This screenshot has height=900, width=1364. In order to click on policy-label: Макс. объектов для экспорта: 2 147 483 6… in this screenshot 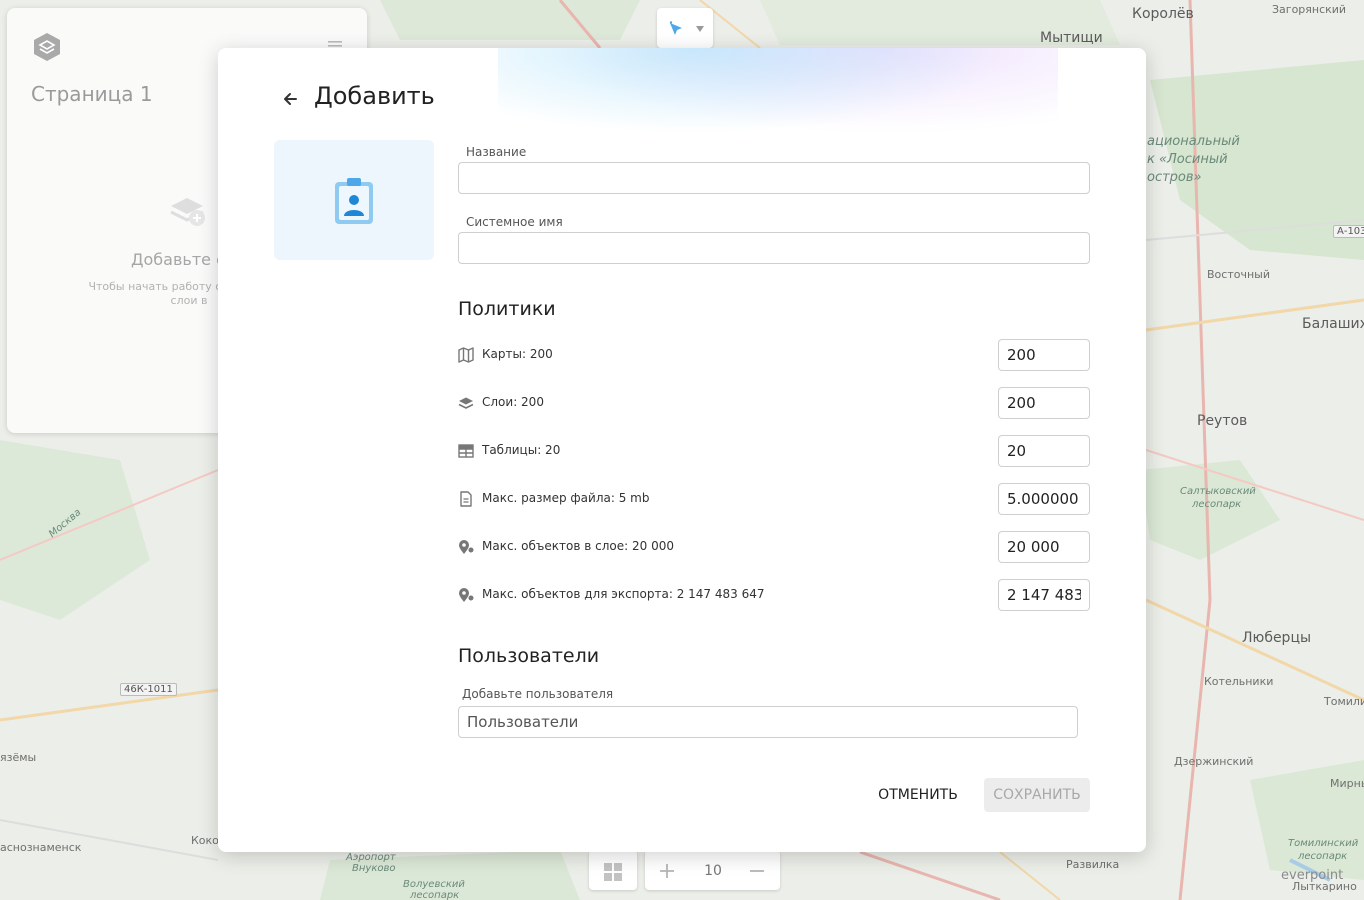, I will do `click(623, 594)`.